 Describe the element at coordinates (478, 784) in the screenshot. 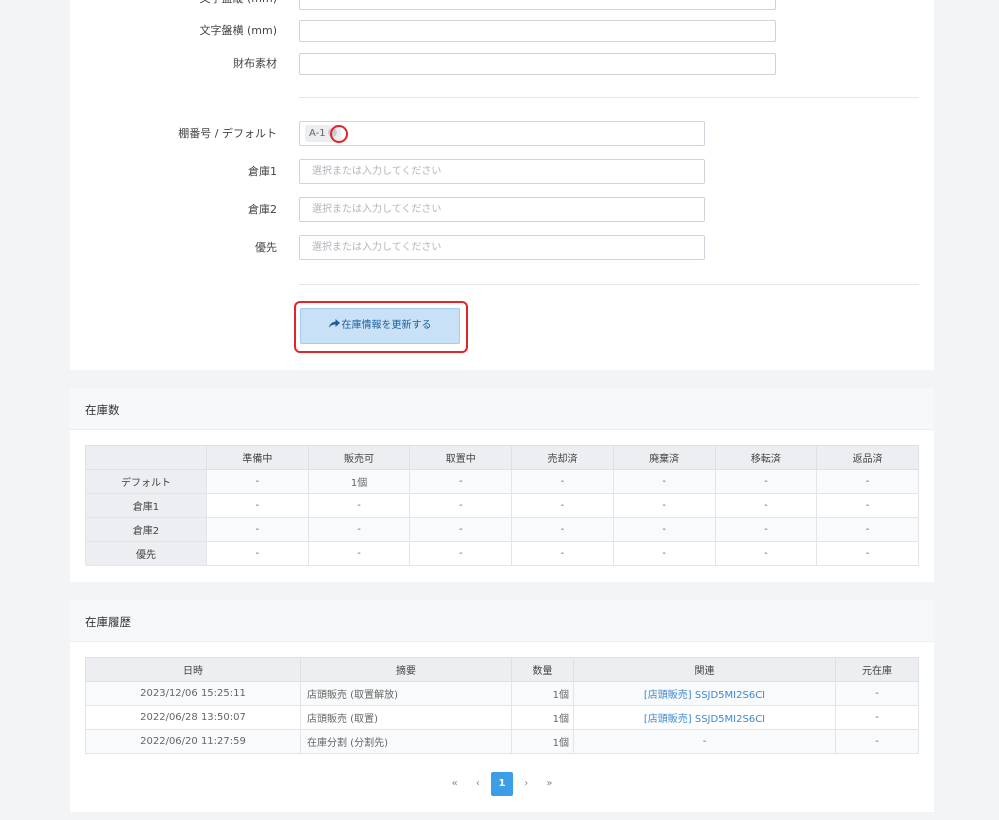

I see `pager-prev: ‹` at that location.